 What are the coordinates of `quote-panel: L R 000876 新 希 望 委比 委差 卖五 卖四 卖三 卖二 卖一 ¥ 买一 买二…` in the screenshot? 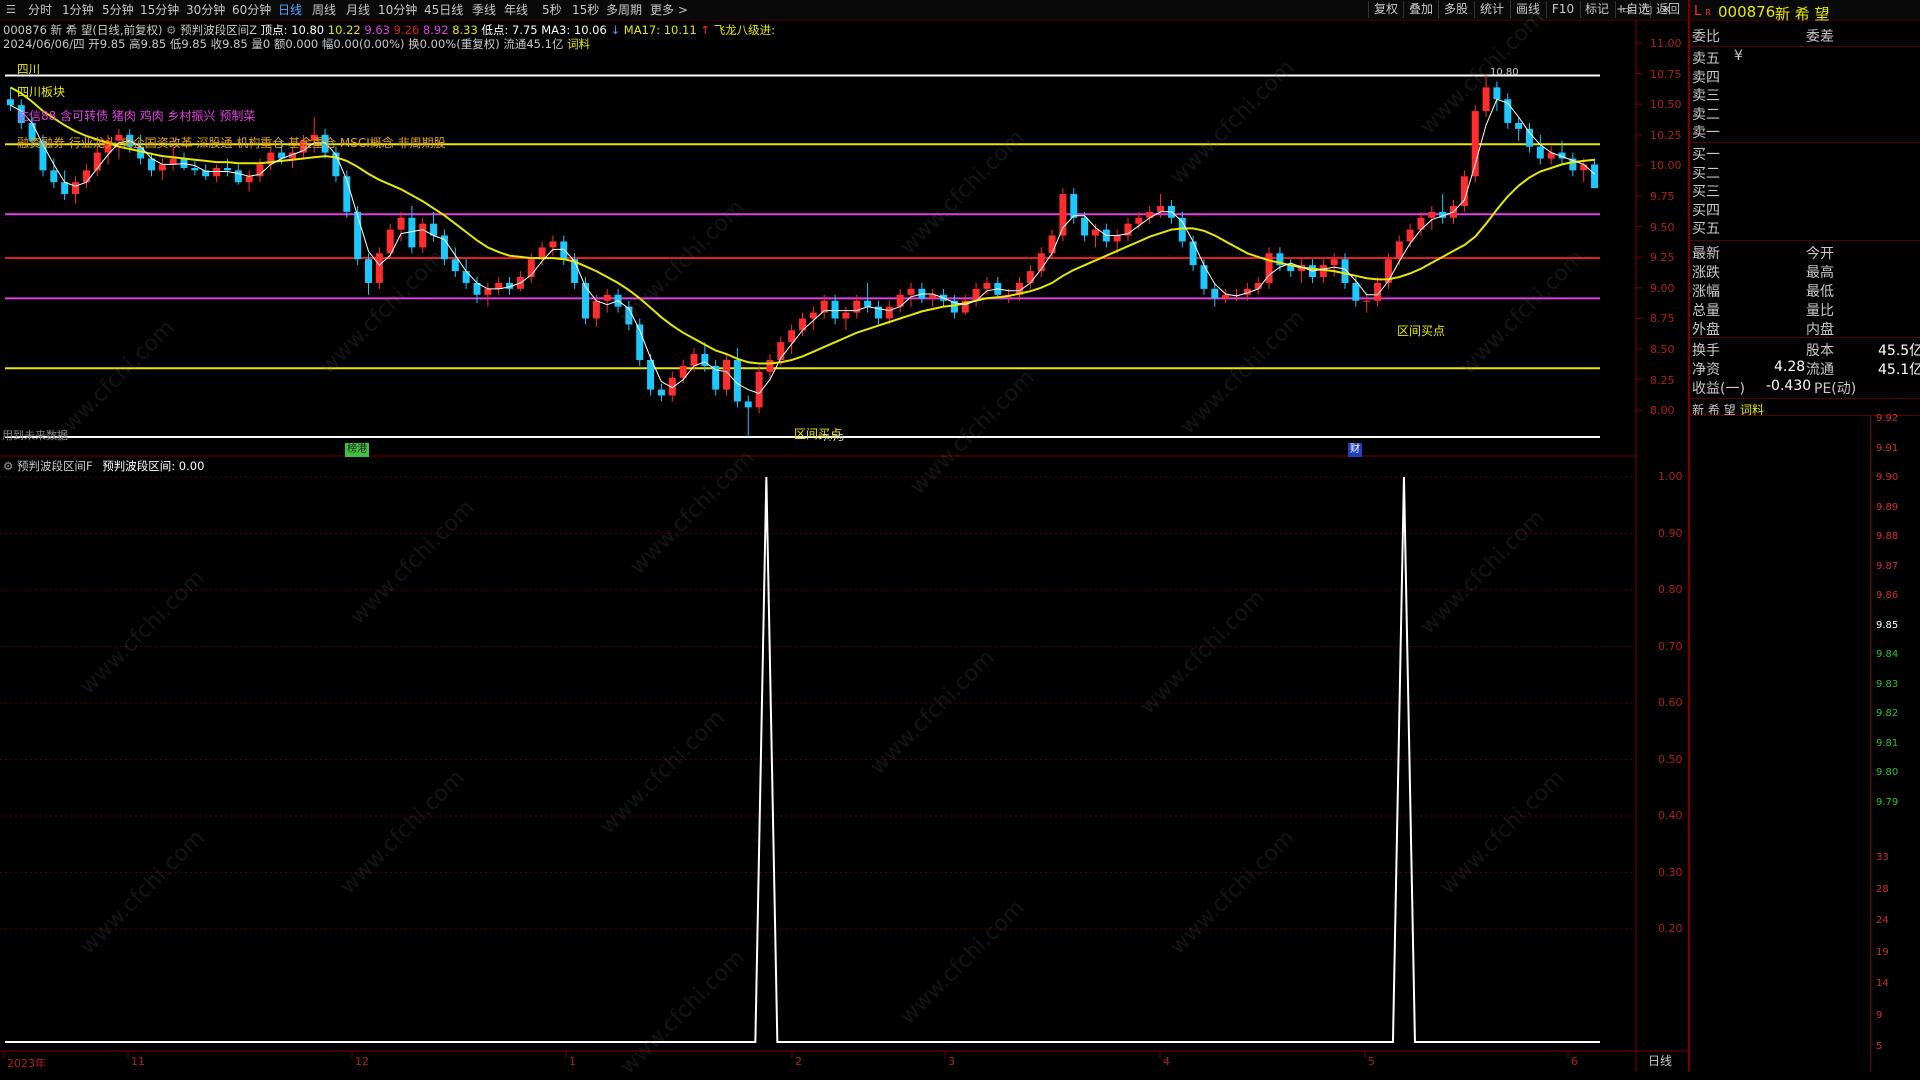 It's located at (1804, 535).